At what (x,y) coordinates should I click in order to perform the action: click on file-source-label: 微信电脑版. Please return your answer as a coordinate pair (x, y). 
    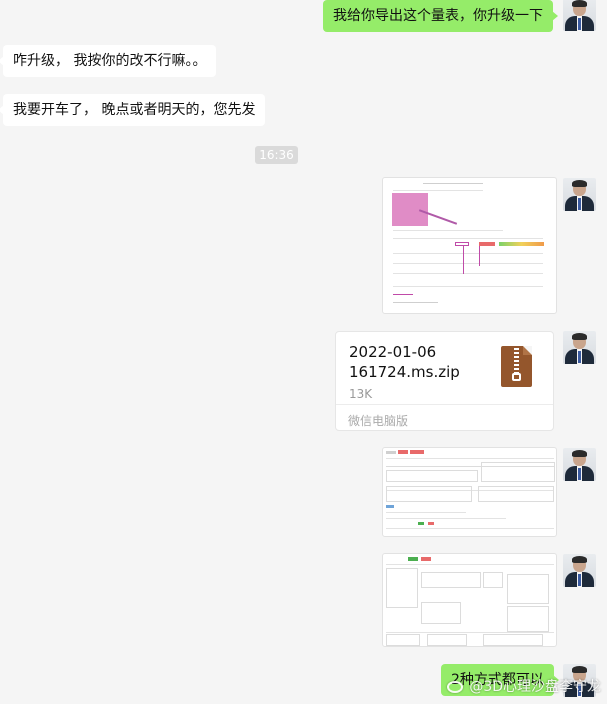
    Looking at the image, I should click on (378, 421).